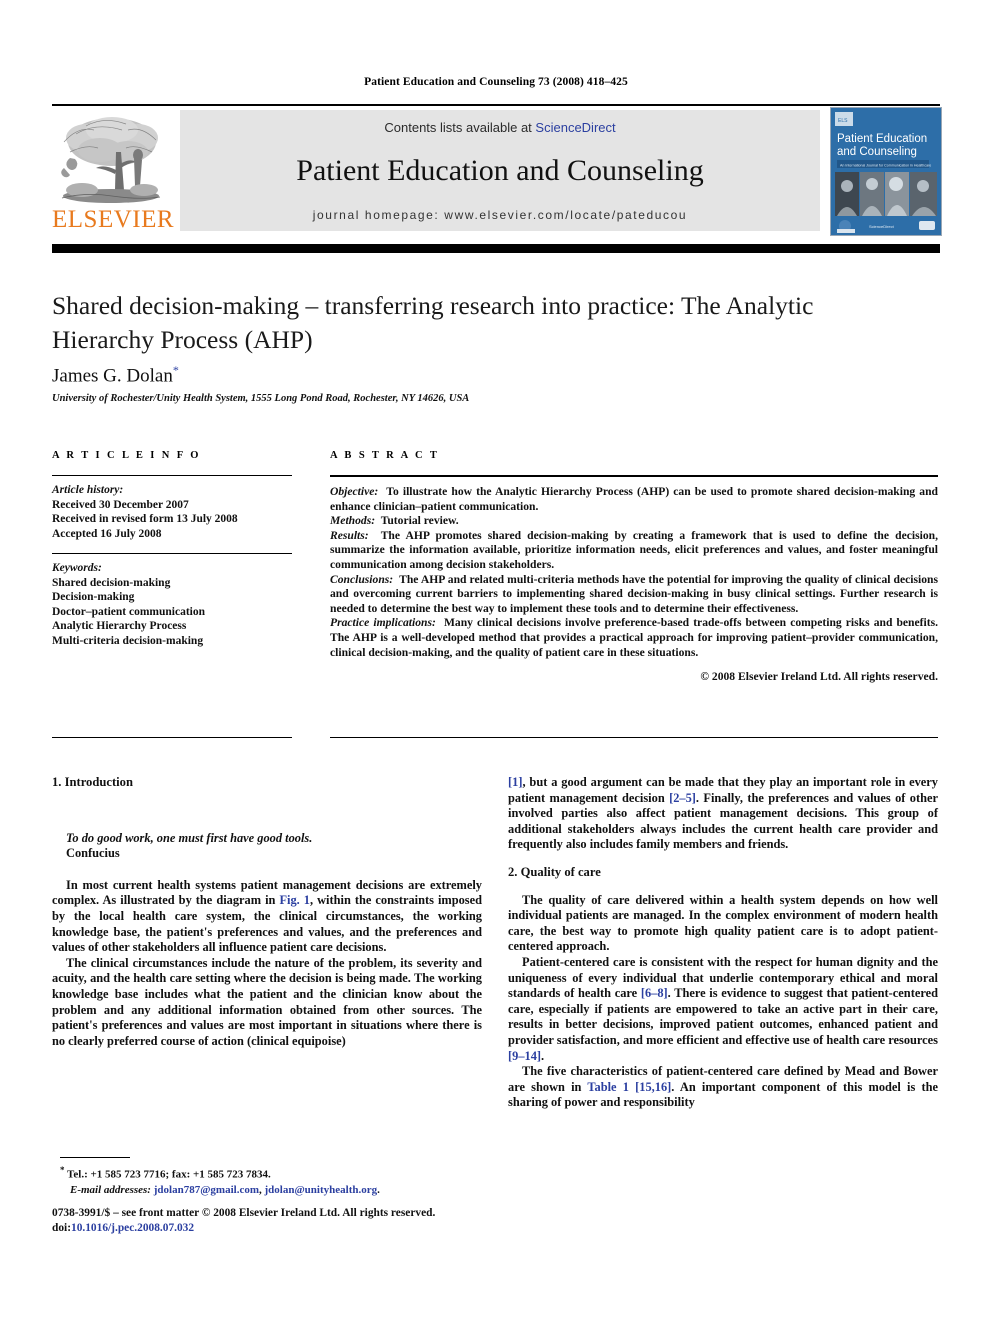  I want to click on abstract-section-label: Methods:, so click(353, 521).